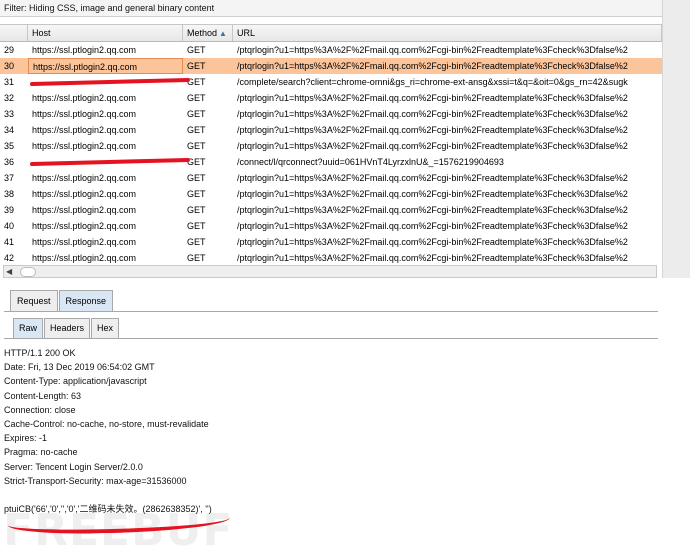  I want to click on row-number: 34, so click(9, 130).